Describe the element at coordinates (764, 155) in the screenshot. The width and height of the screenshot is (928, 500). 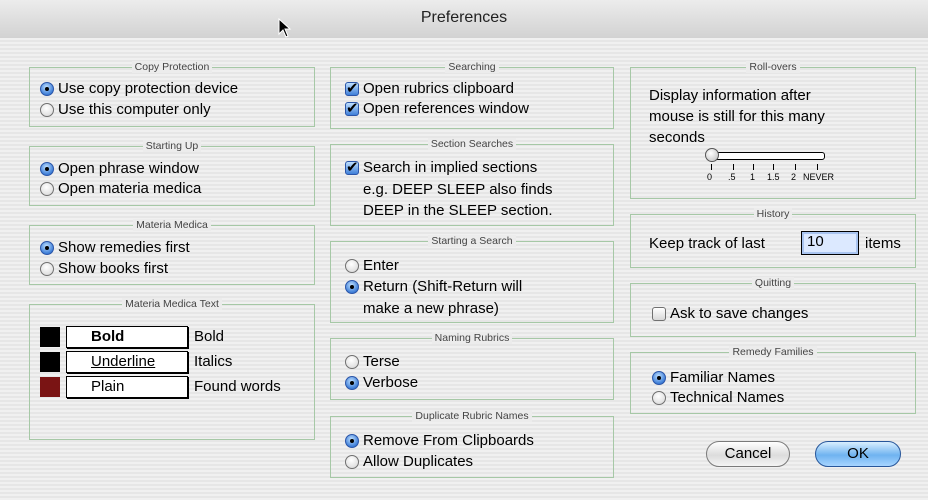
I see `rollover-delay-slider` at that location.